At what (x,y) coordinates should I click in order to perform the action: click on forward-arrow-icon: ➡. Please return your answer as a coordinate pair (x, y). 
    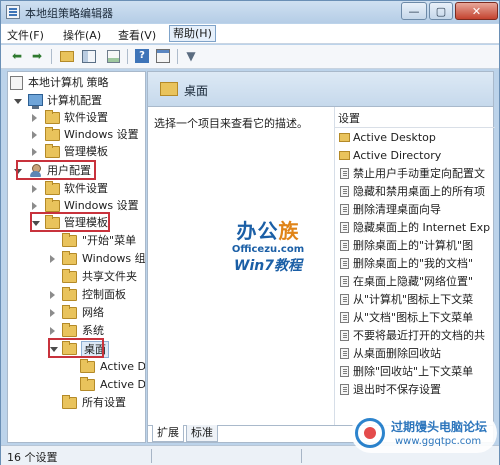
    Looking at the image, I should click on (37, 56).